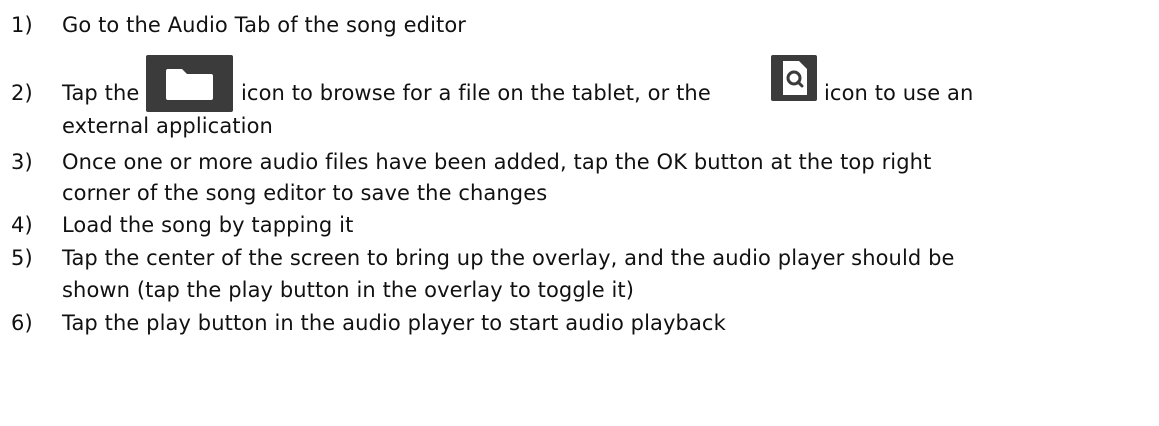  Describe the element at coordinates (22, 225) in the screenshot. I see `step-number: 4)` at that location.